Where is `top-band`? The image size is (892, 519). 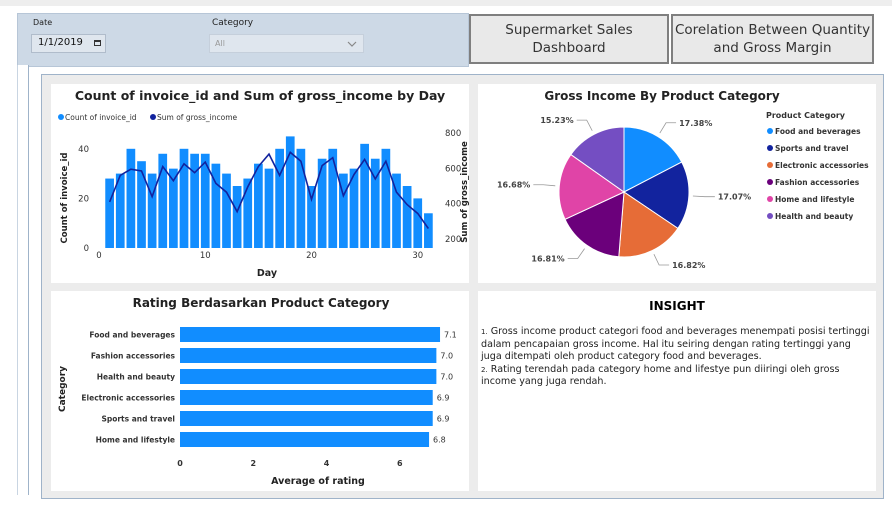 top-band is located at coordinates (446, 3).